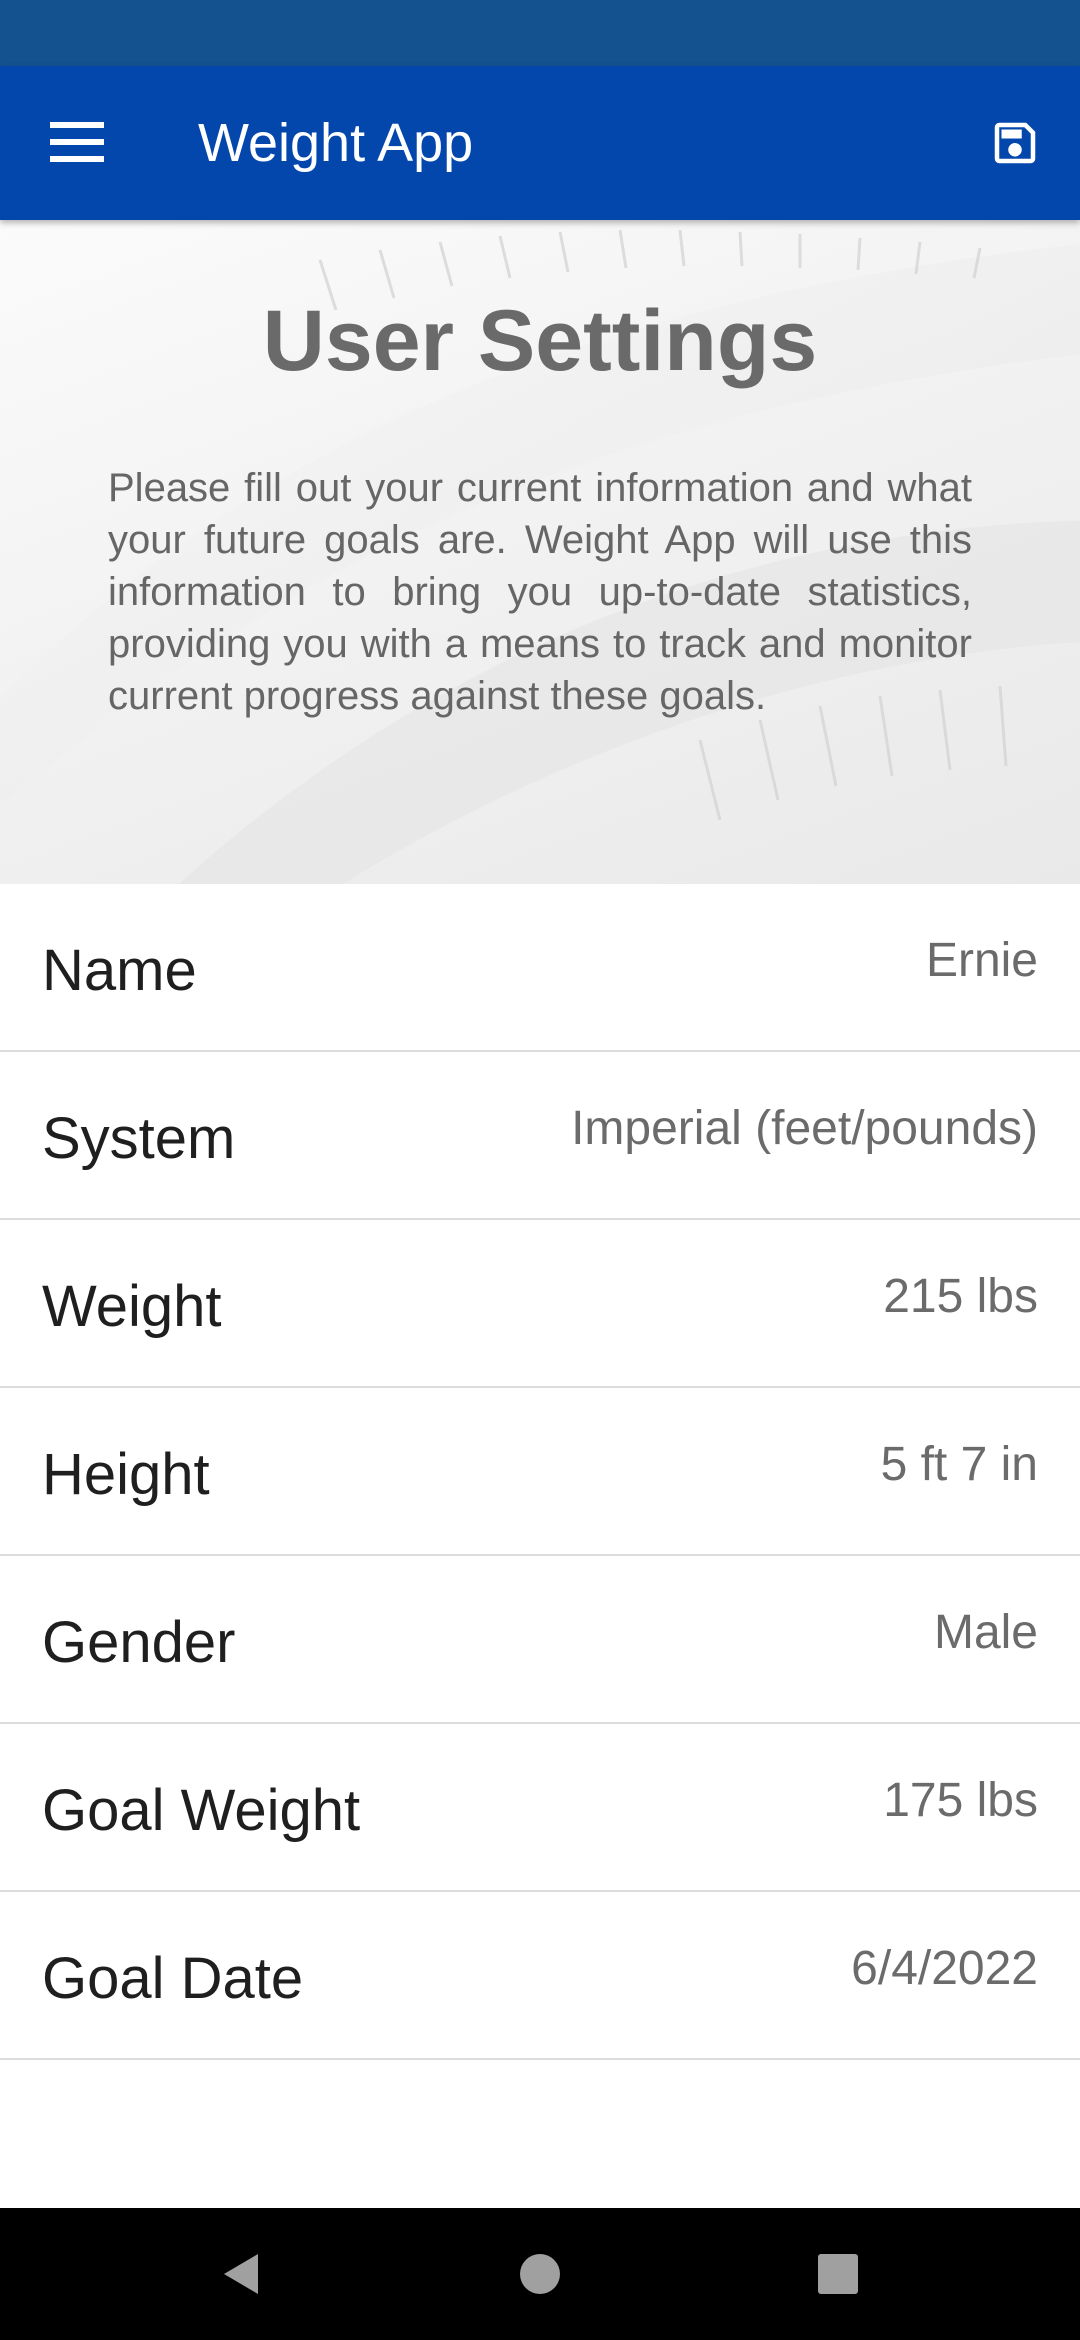 The image size is (1080, 2340). What do you see at coordinates (201, 1810) in the screenshot?
I see `setting-label: Goal Weight` at bounding box center [201, 1810].